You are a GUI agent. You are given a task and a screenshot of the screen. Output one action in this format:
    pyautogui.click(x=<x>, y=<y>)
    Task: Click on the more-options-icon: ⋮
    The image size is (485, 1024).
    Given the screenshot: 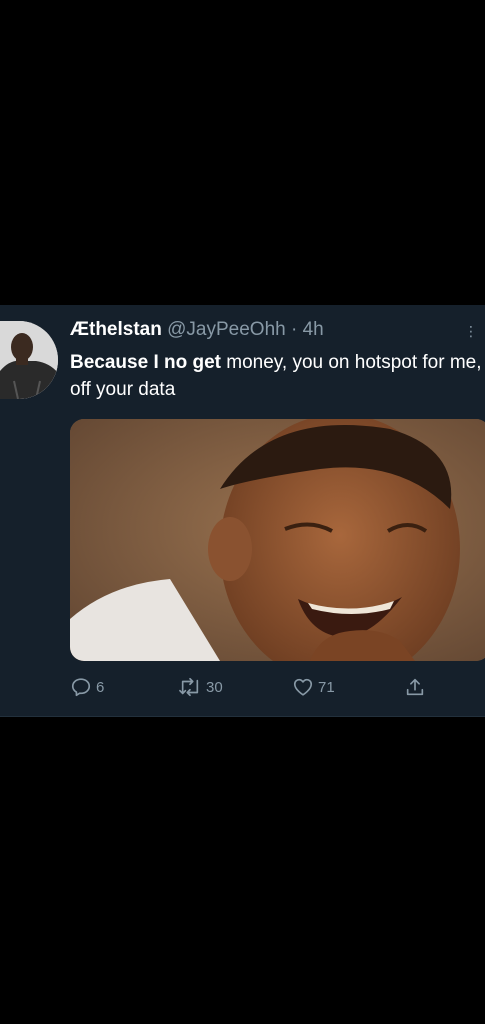 What is the action you would take?
    pyautogui.click(x=471, y=331)
    